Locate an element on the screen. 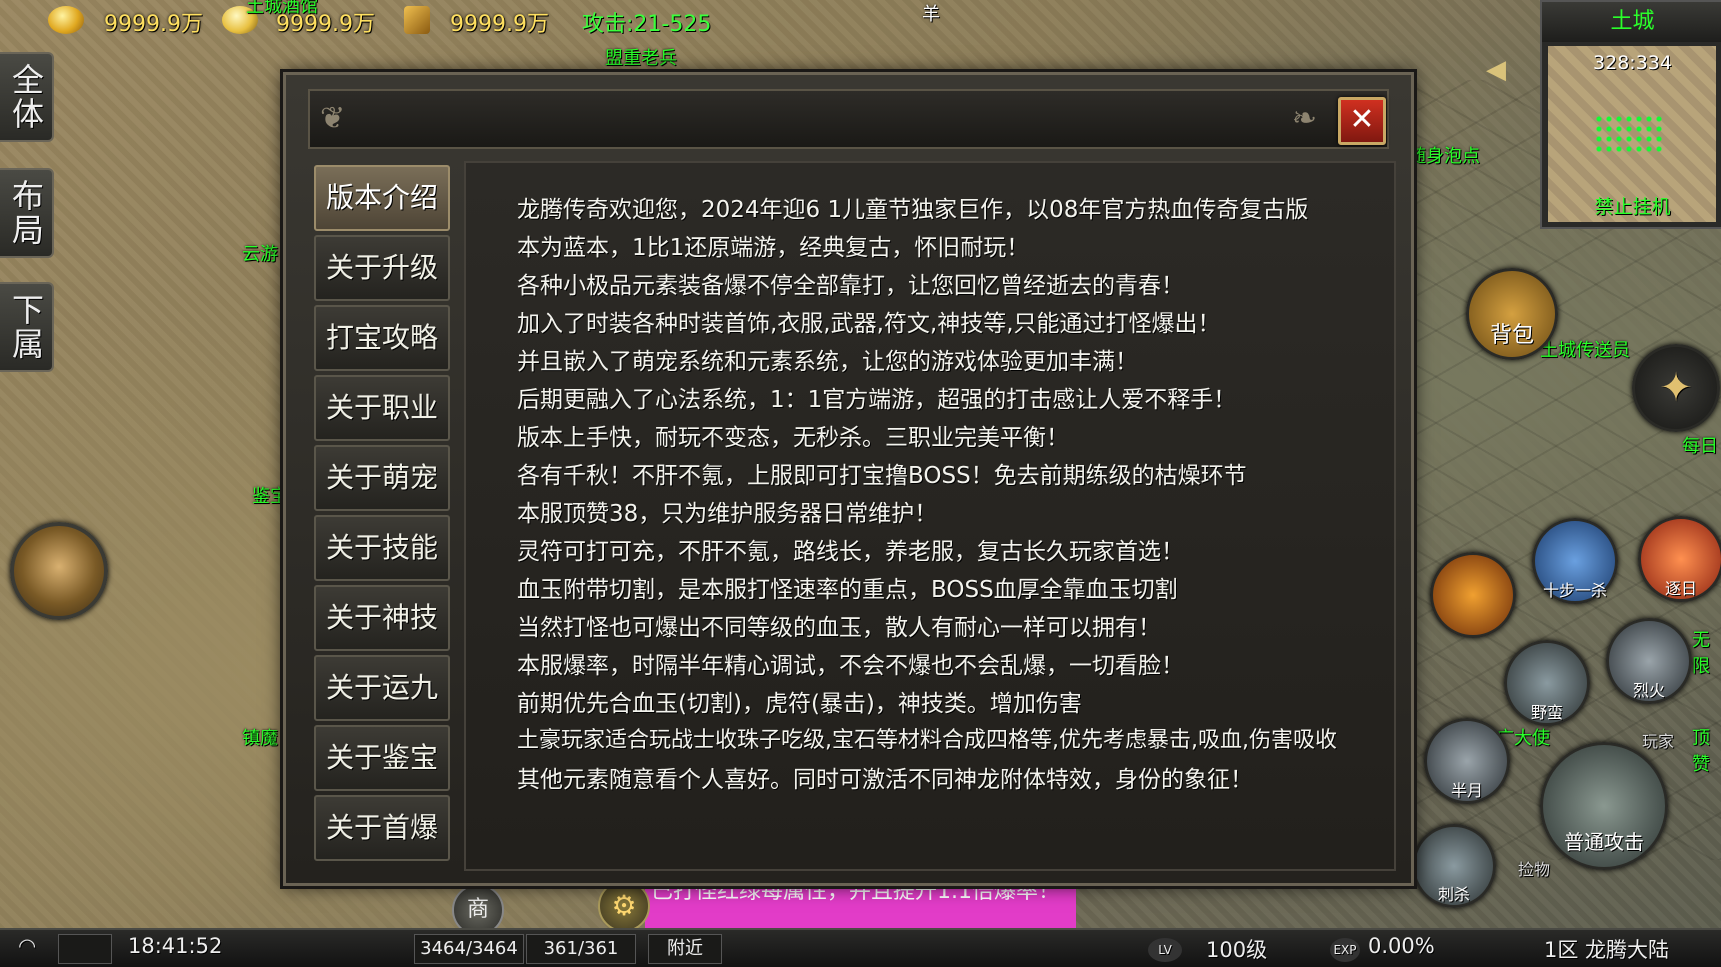  hp-display: 3464/3464 is located at coordinates (469, 949).